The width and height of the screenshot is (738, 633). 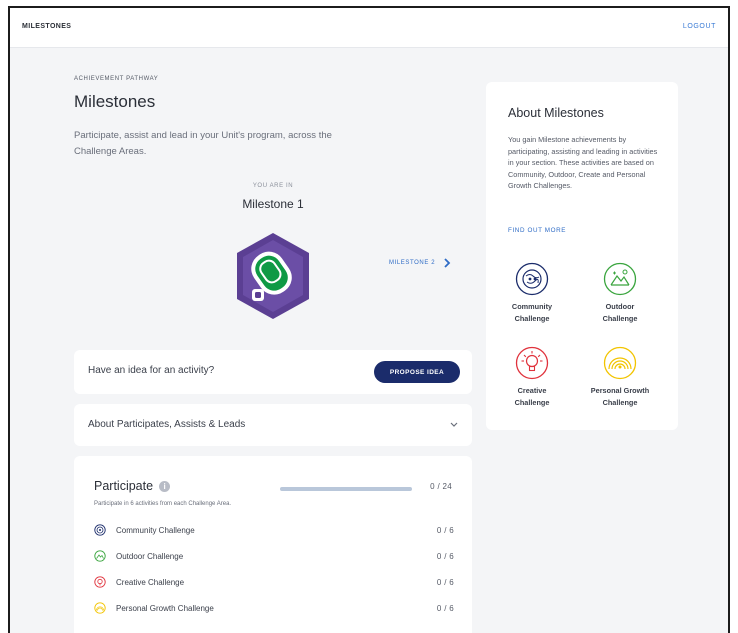 What do you see at coordinates (417, 372) in the screenshot?
I see `propose-idea-button: PROPOSE IDEA` at bounding box center [417, 372].